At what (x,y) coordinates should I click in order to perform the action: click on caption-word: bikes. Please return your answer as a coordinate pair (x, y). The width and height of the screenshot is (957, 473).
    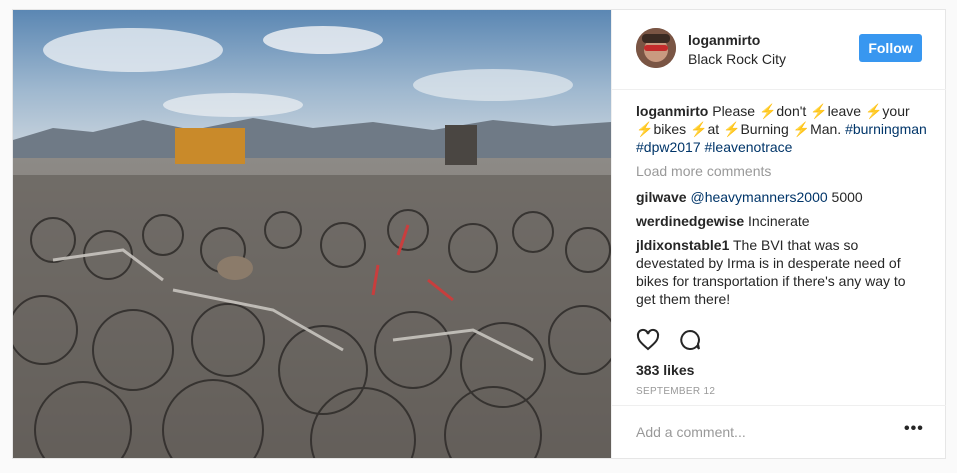
    Looking at the image, I should click on (672, 129).